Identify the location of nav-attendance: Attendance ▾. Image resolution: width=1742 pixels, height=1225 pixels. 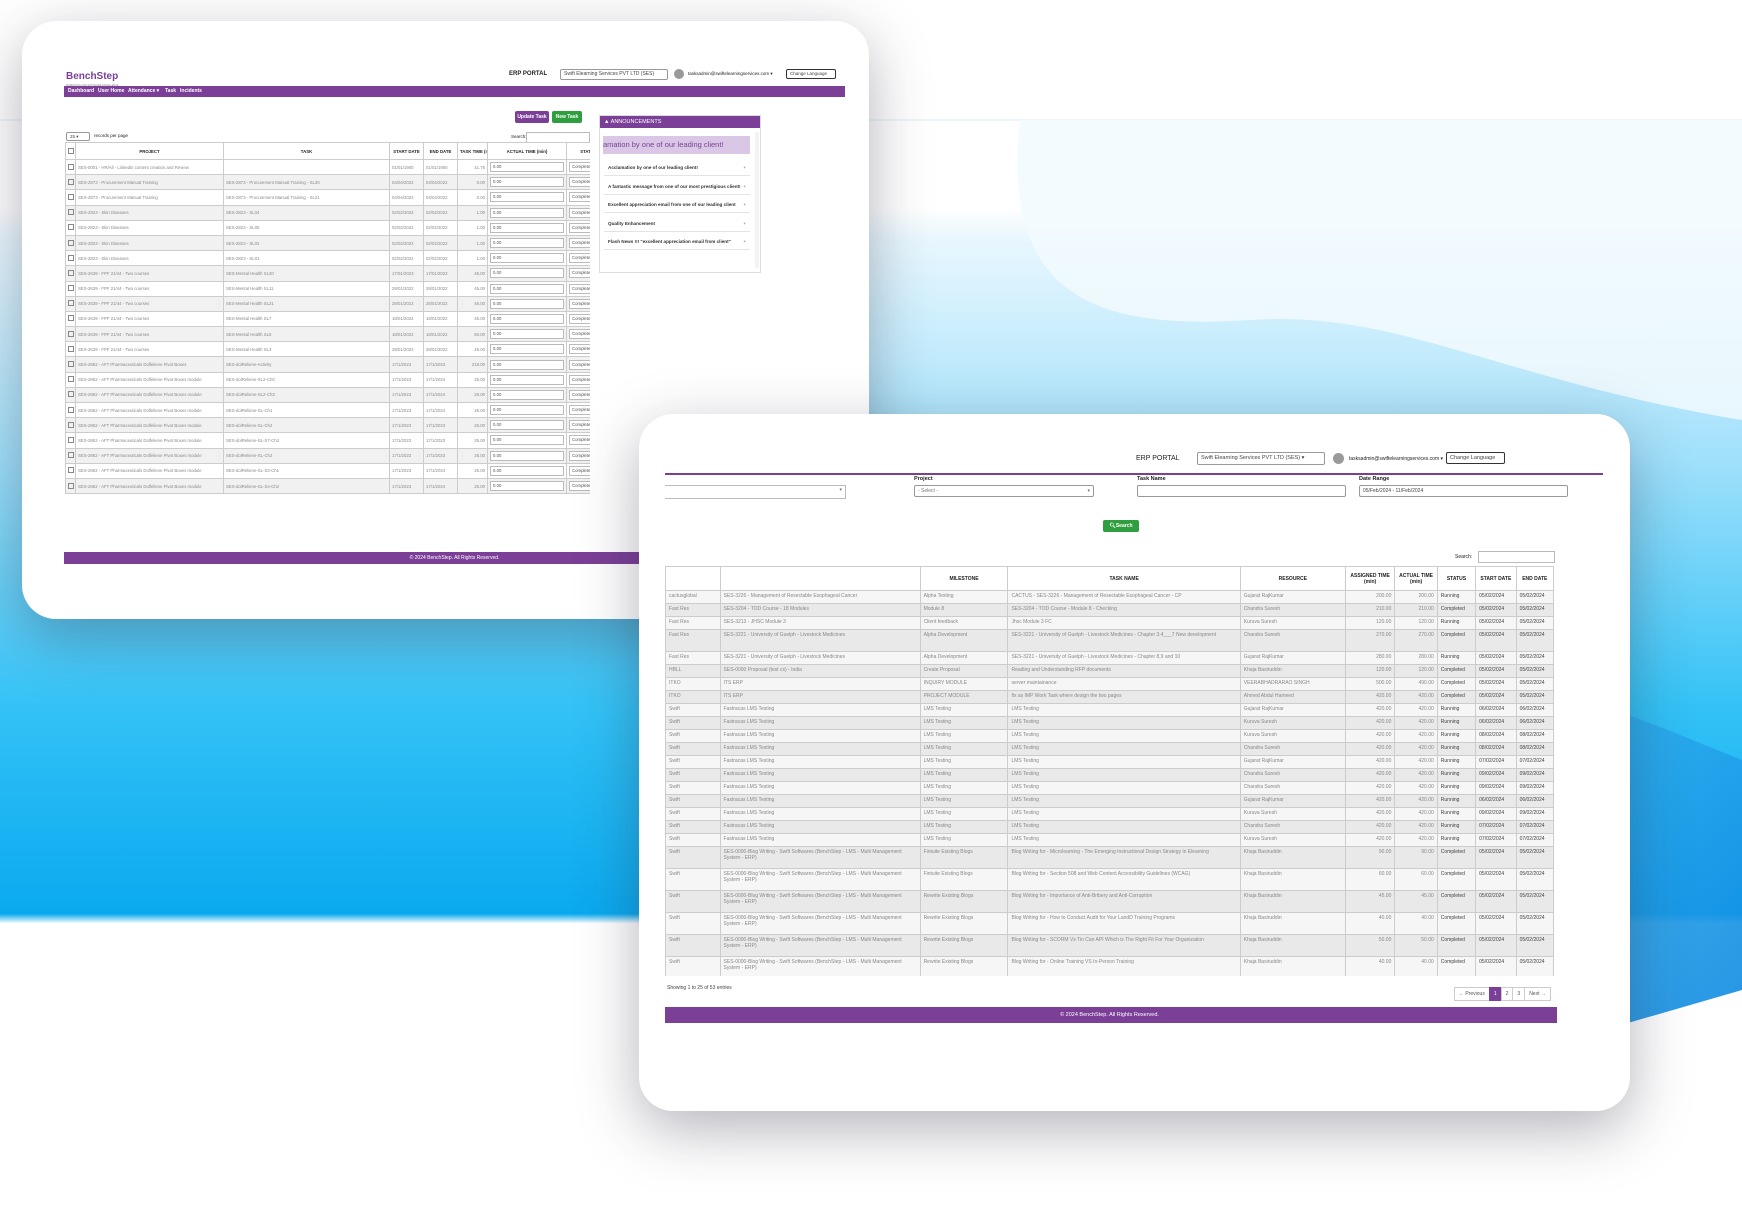
(143, 91).